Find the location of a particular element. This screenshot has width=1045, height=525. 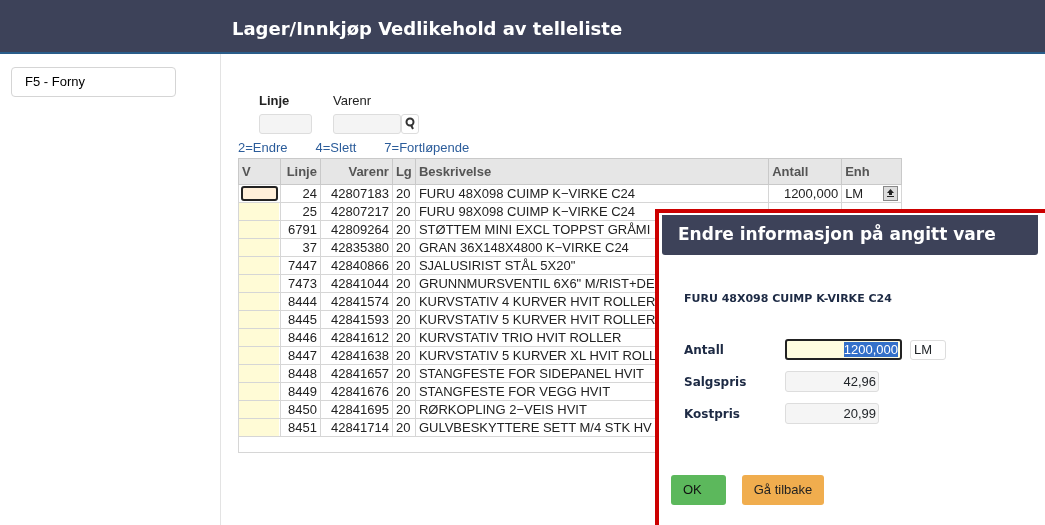

table-cell: LM is located at coordinates (854, 193).